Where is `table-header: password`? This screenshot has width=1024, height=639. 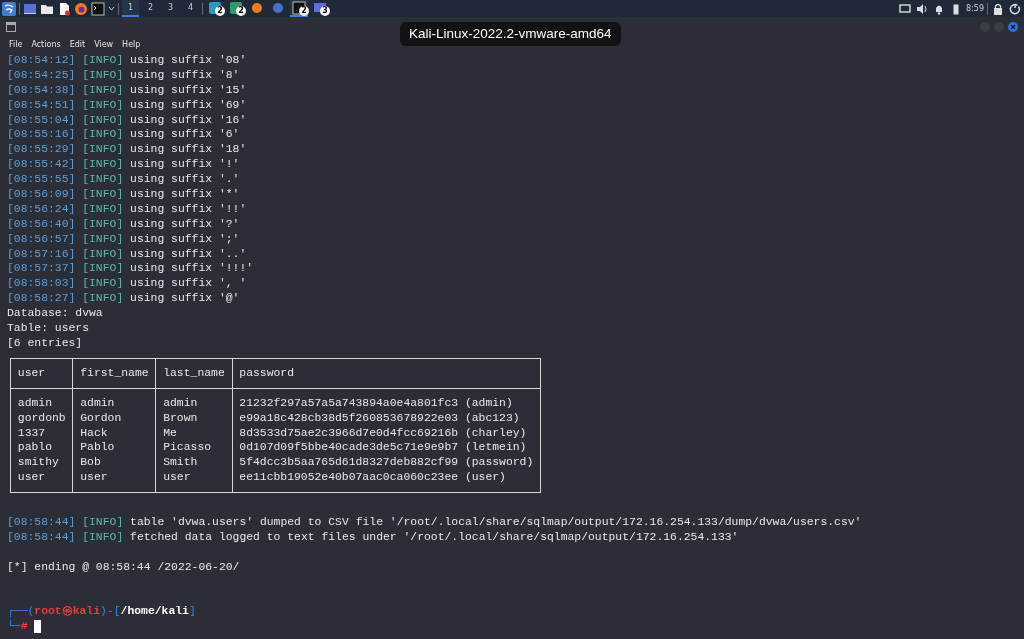
table-header: password is located at coordinates (386, 373).